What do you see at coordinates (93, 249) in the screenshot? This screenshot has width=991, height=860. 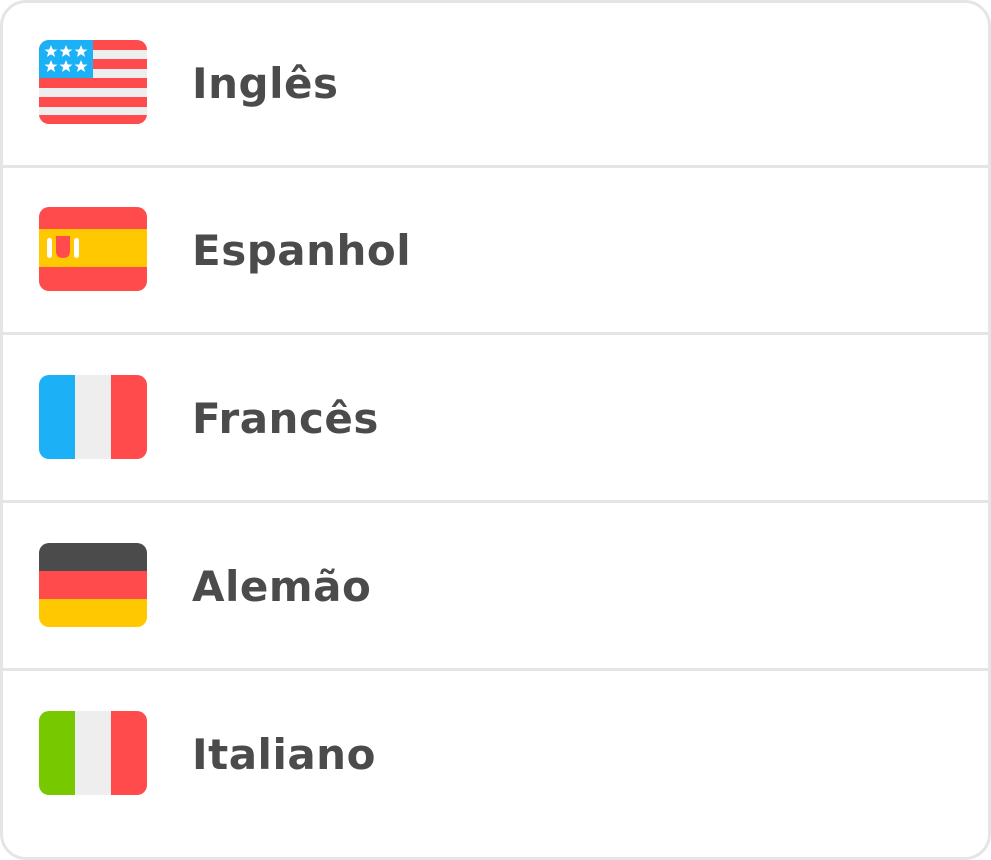 I see `spain-flag-icon` at bounding box center [93, 249].